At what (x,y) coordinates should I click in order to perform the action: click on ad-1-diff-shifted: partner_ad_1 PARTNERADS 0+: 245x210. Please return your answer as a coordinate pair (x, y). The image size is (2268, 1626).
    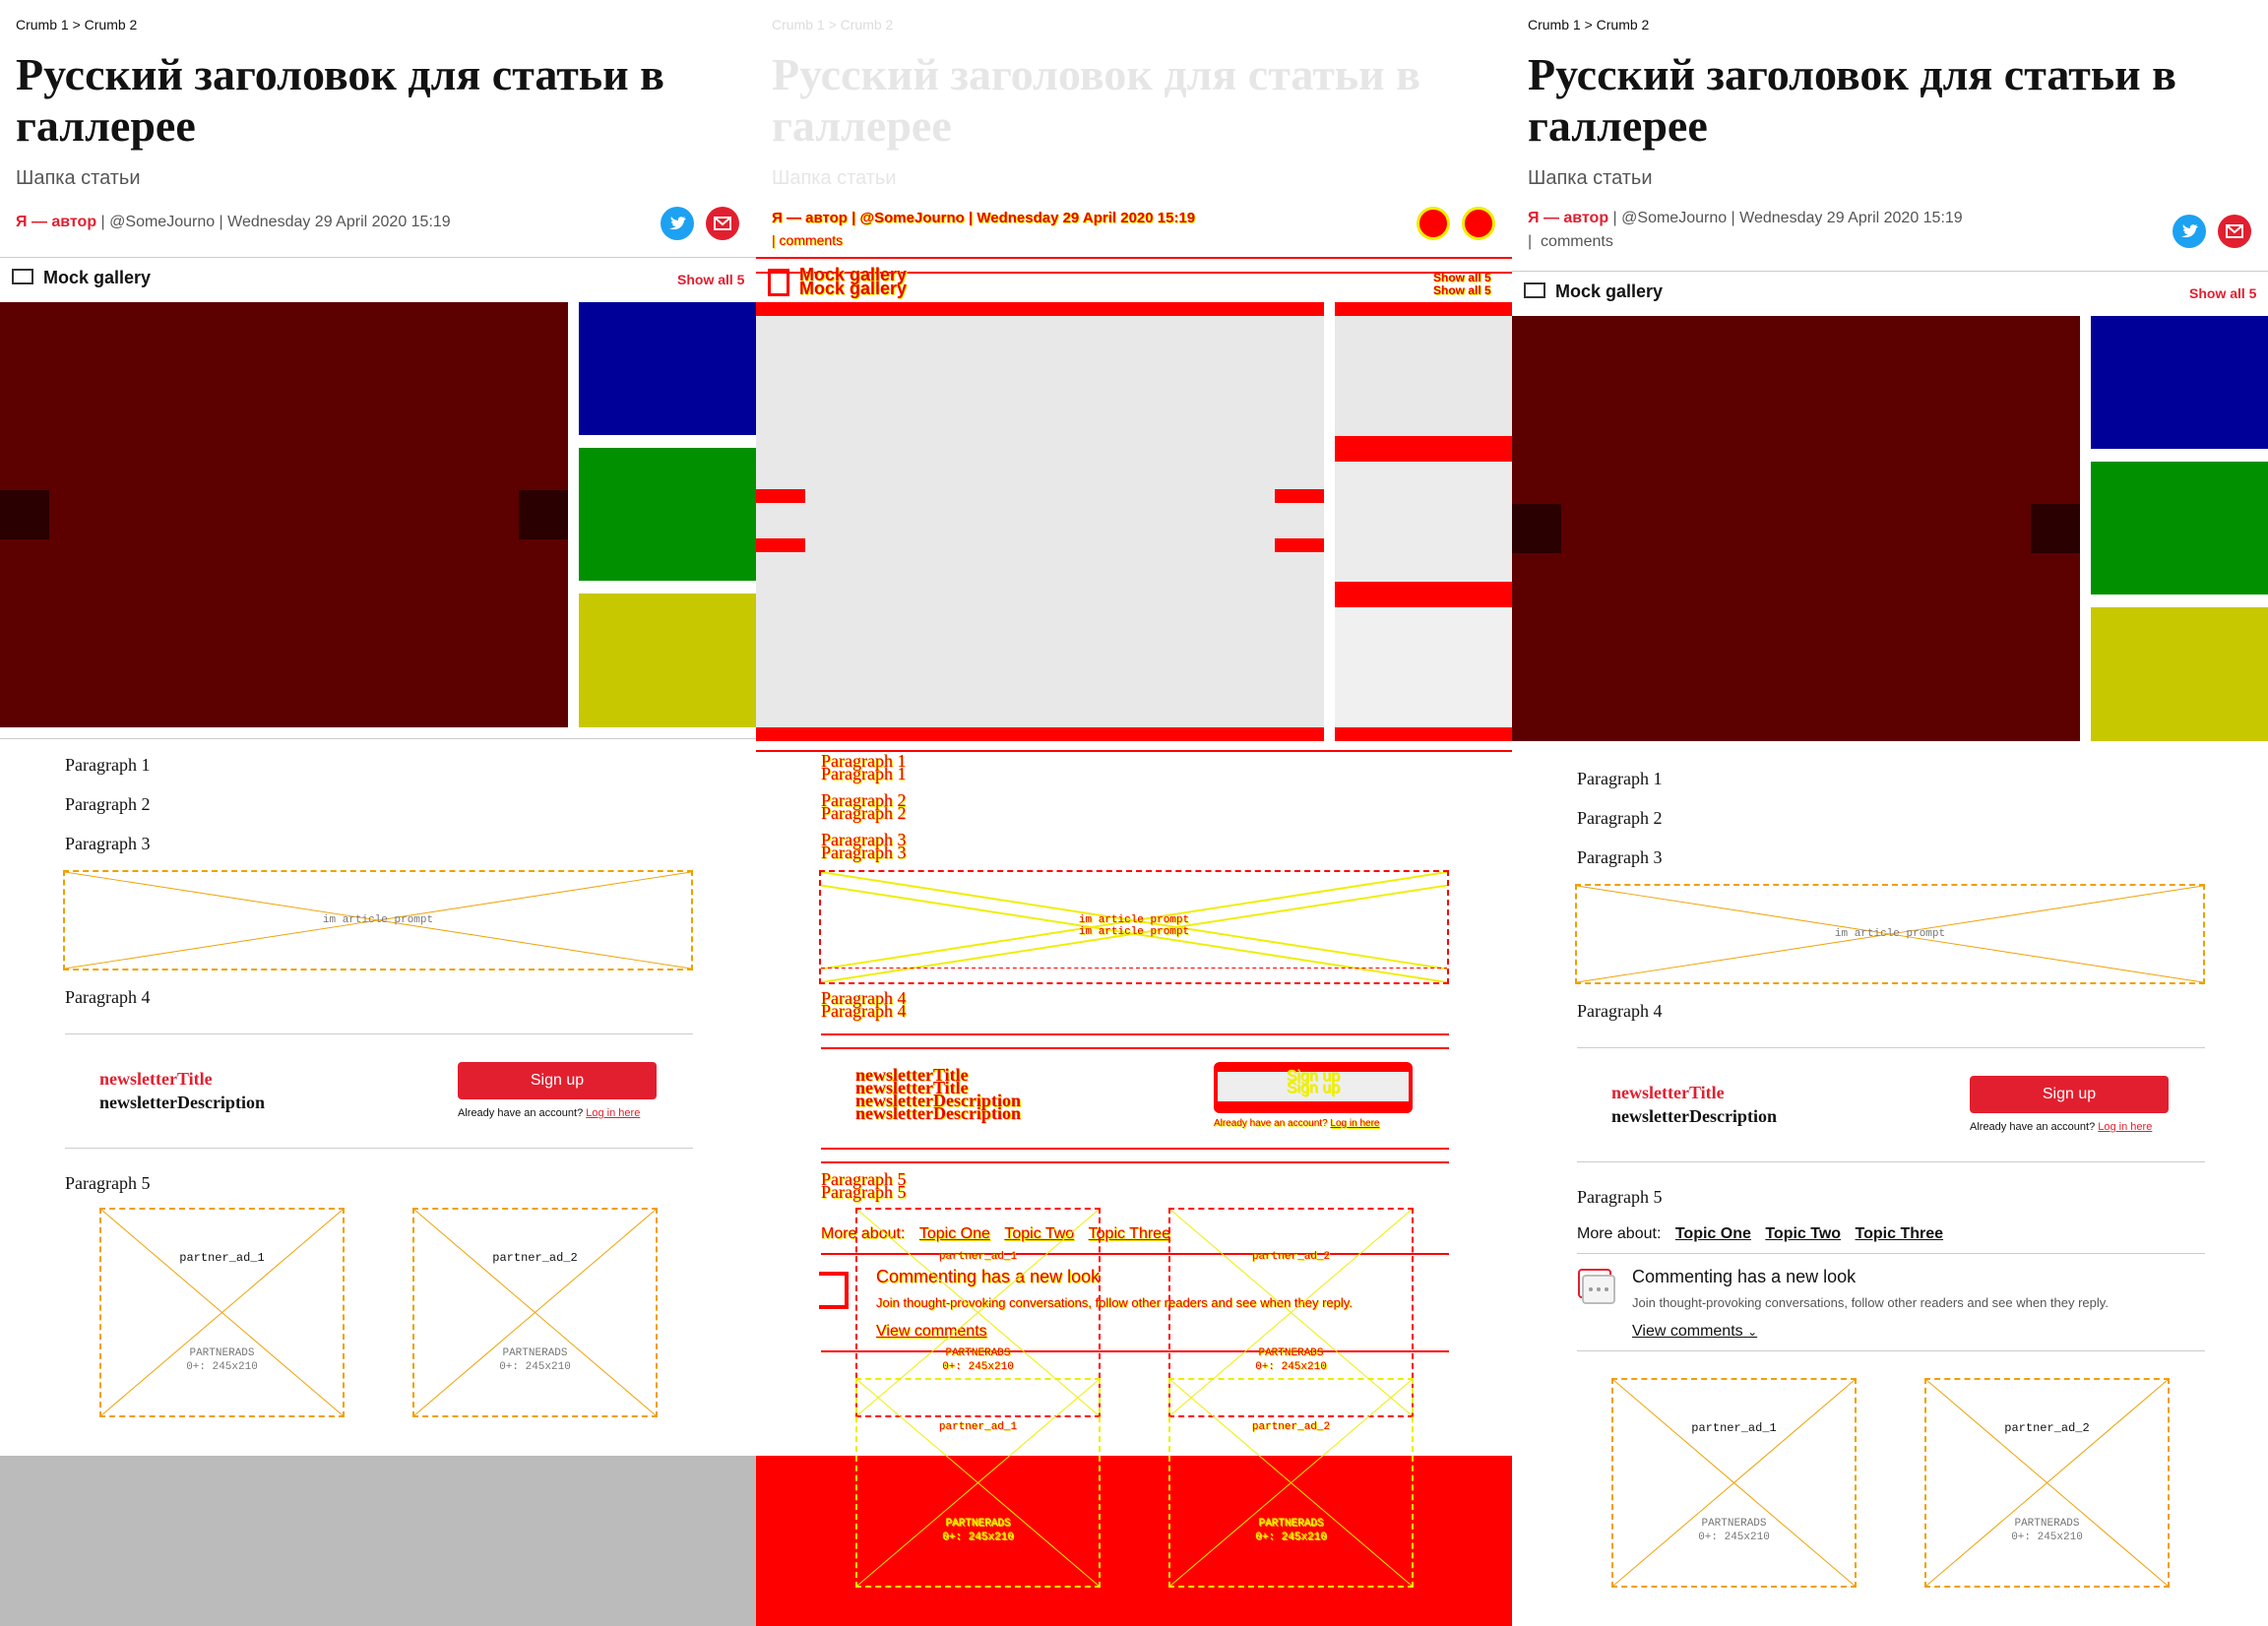
    Looking at the image, I should click on (978, 1483).